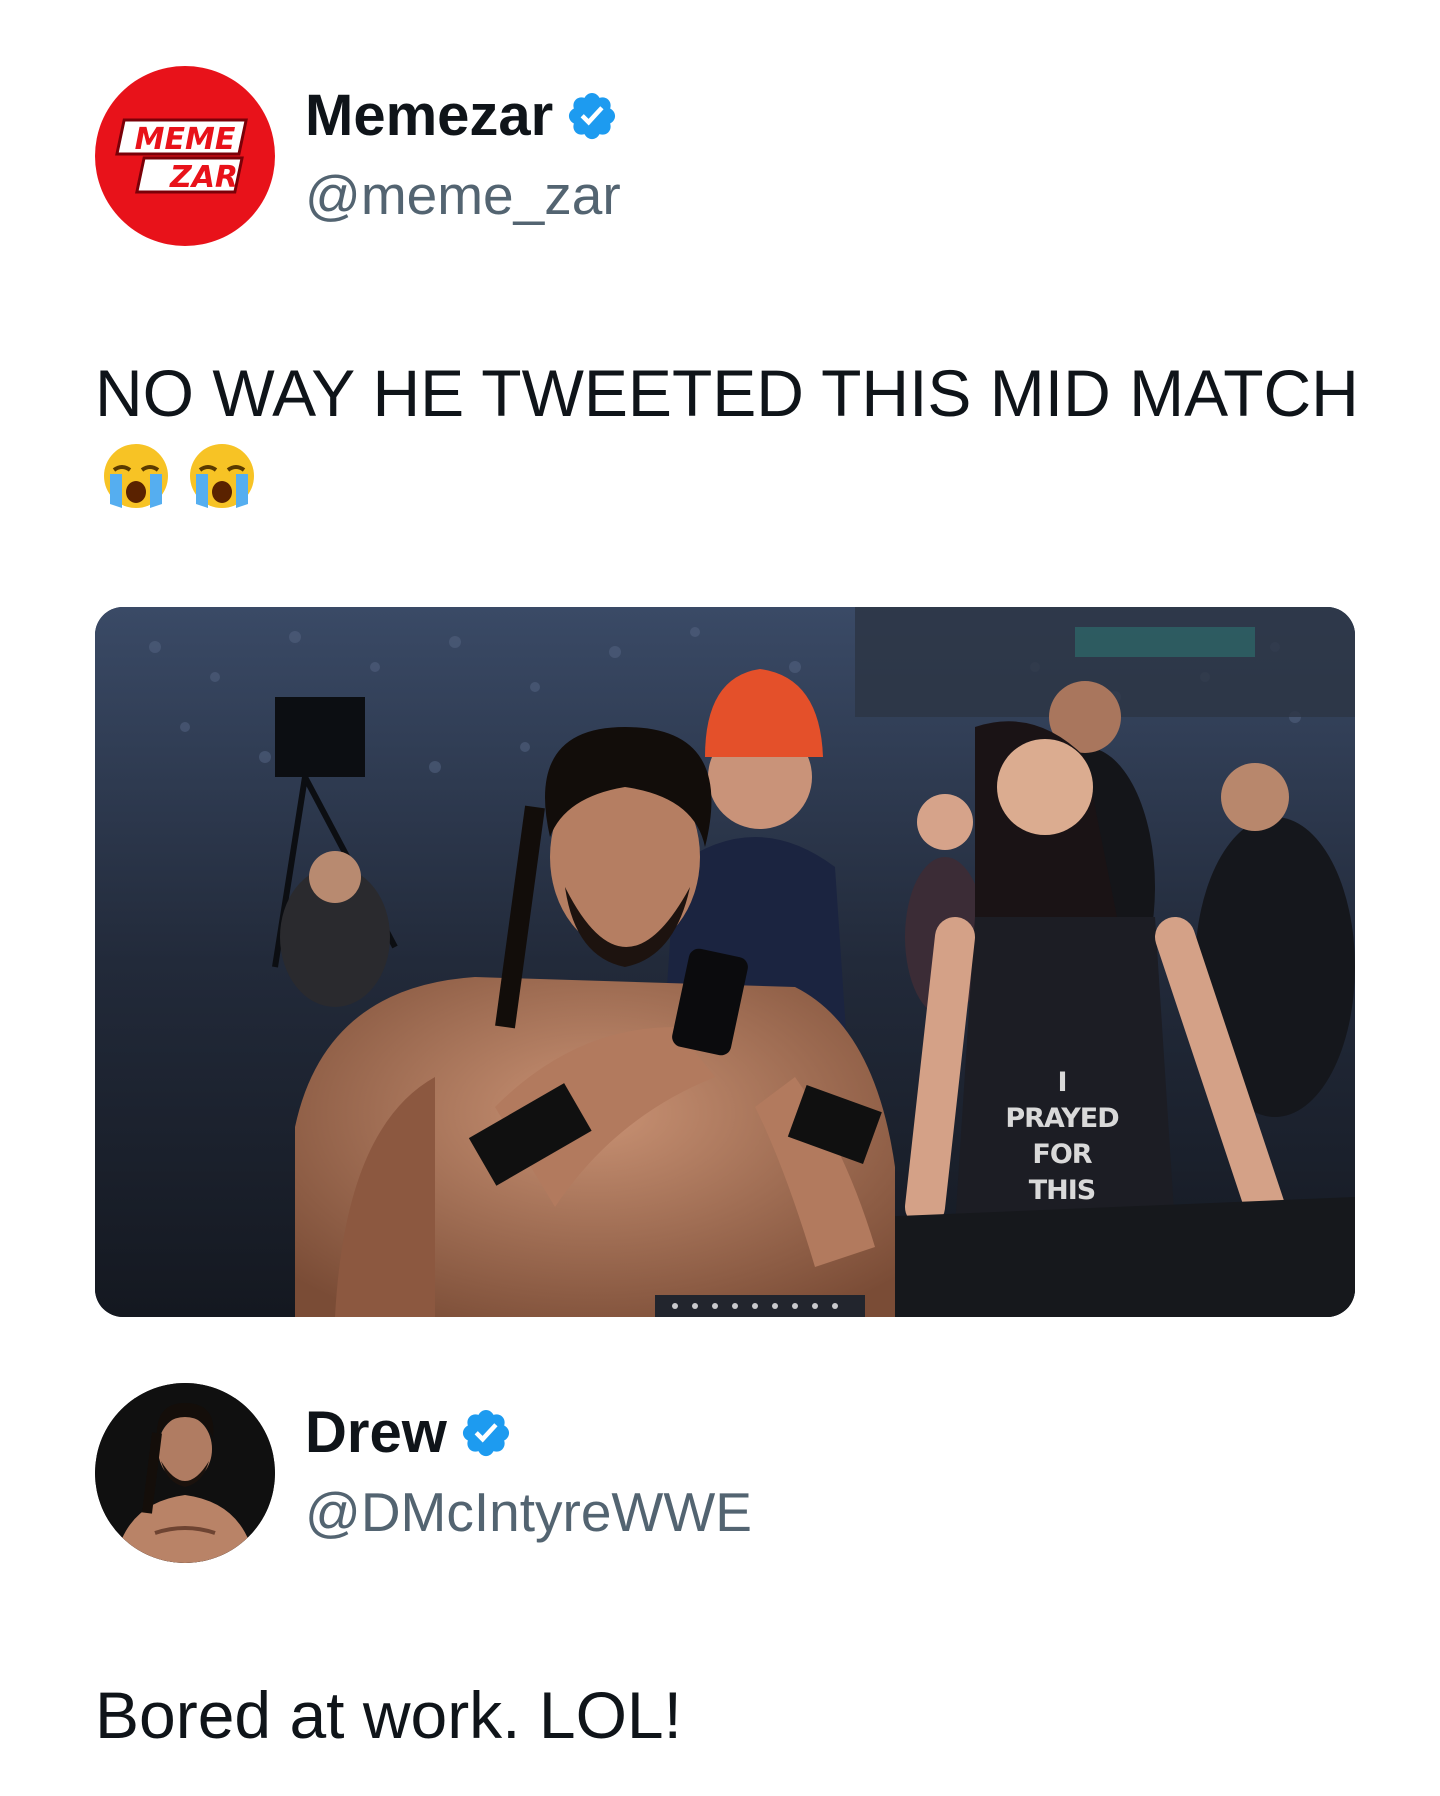  Describe the element at coordinates (528, 1512) in the screenshot. I see `author-handle: @DMcIntyreWWE` at that location.